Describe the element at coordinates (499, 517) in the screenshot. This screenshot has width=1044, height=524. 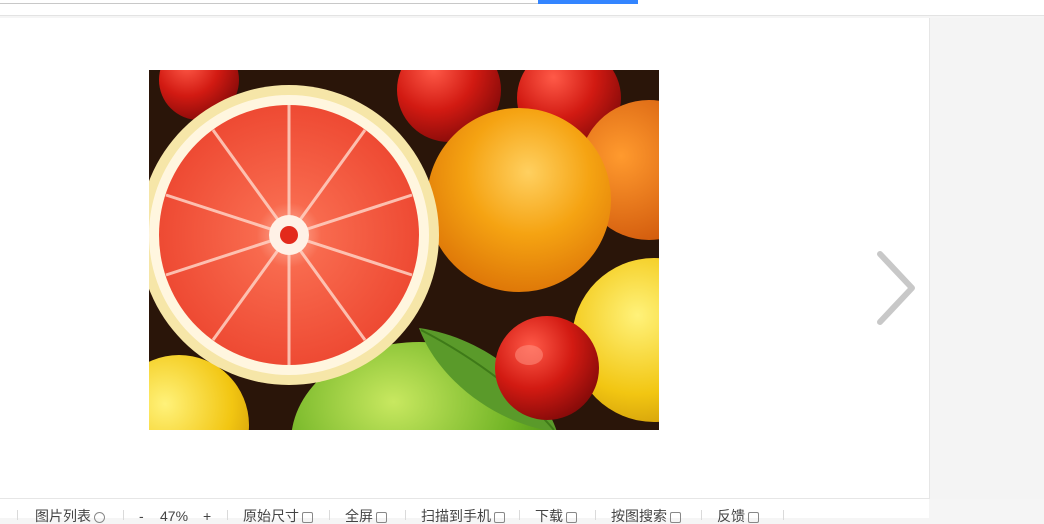
I see `phone-icon` at that location.